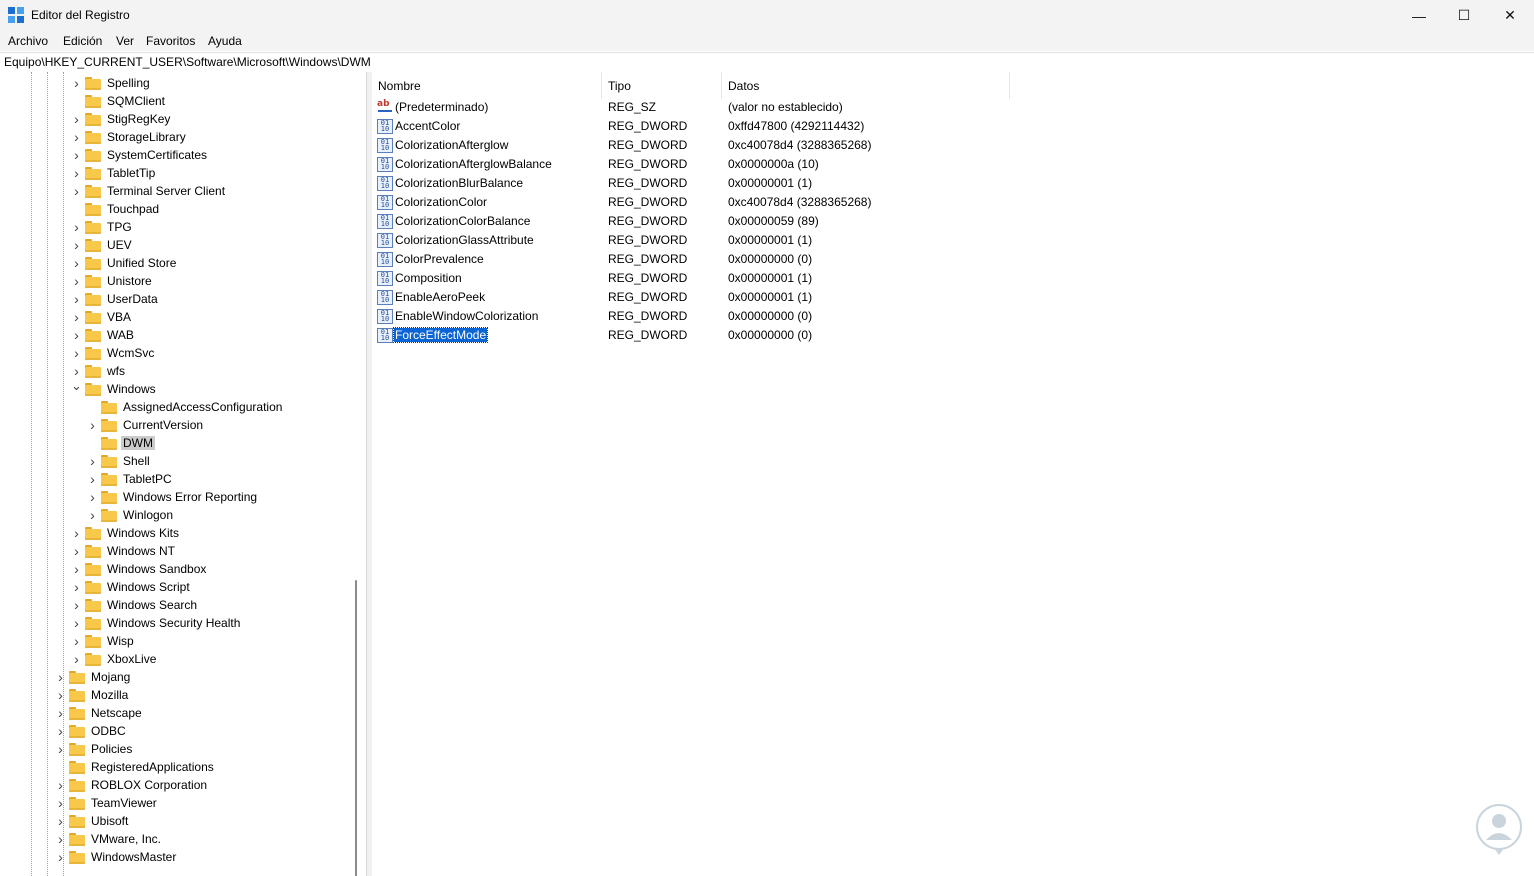  What do you see at coordinates (175, 371) in the screenshot?
I see `tree-item: › wfs` at bounding box center [175, 371].